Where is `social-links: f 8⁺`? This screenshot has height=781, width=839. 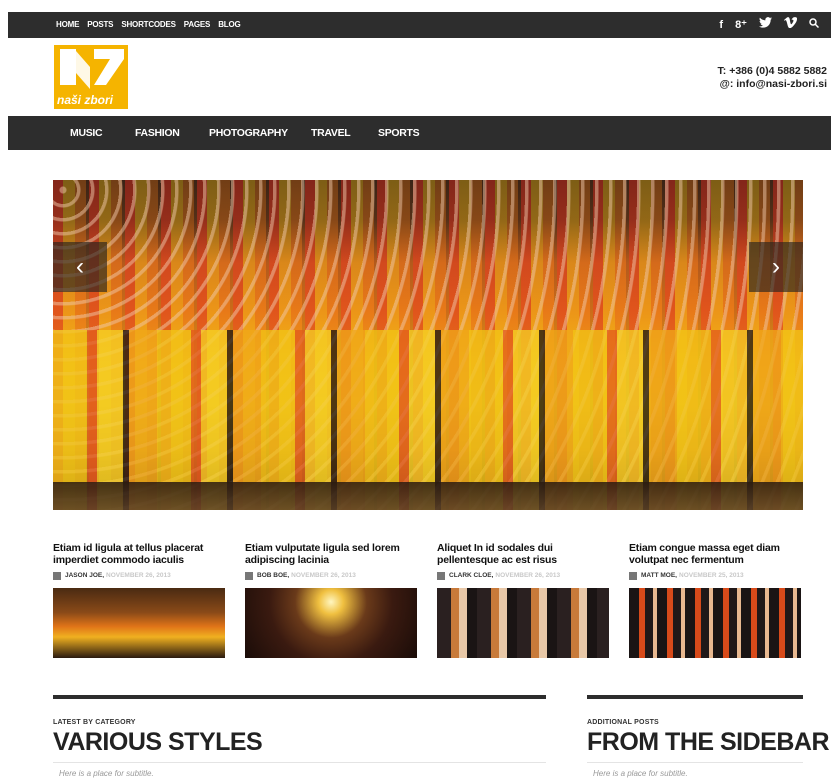
social-links: f 8⁺ is located at coordinates (769, 25).